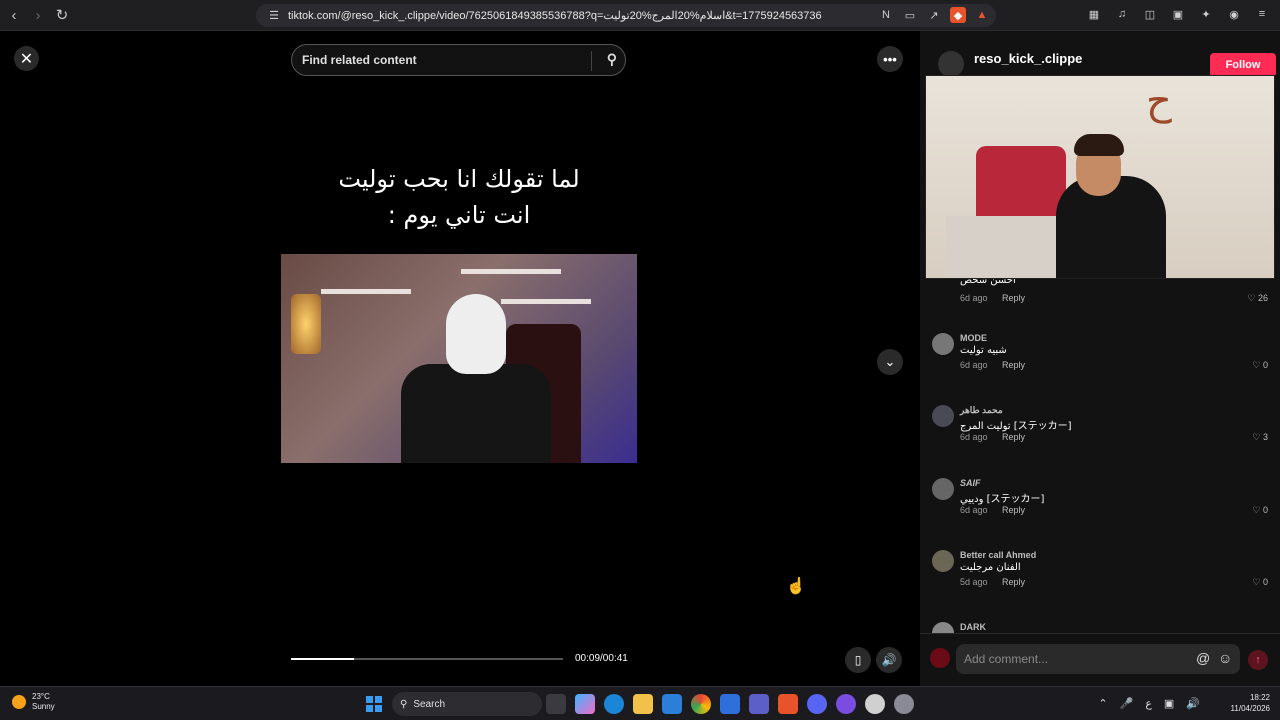 The width and height of the screenshot is (1280, 720). I want to click on related-search-input: Find related content ⚲, so click(458, 60).